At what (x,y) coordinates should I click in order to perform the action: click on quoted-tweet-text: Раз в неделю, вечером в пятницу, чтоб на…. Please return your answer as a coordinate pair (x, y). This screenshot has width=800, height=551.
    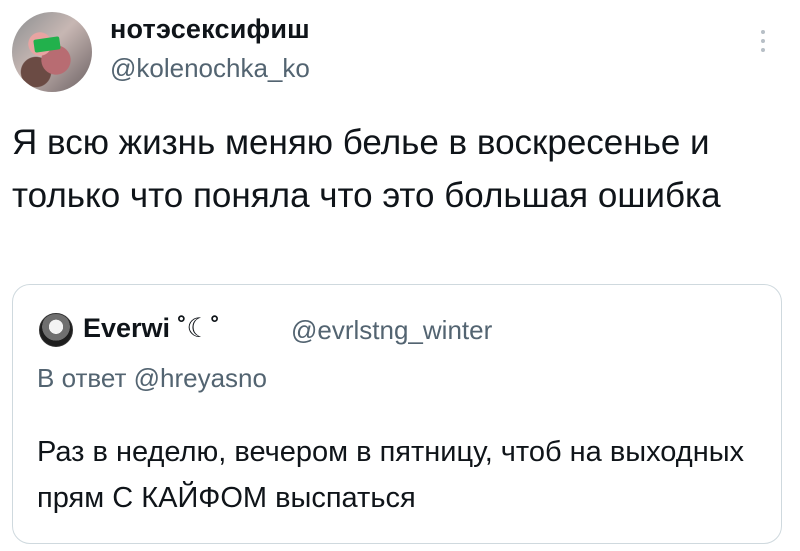
    Looking at the image, I should click on (391, 475).